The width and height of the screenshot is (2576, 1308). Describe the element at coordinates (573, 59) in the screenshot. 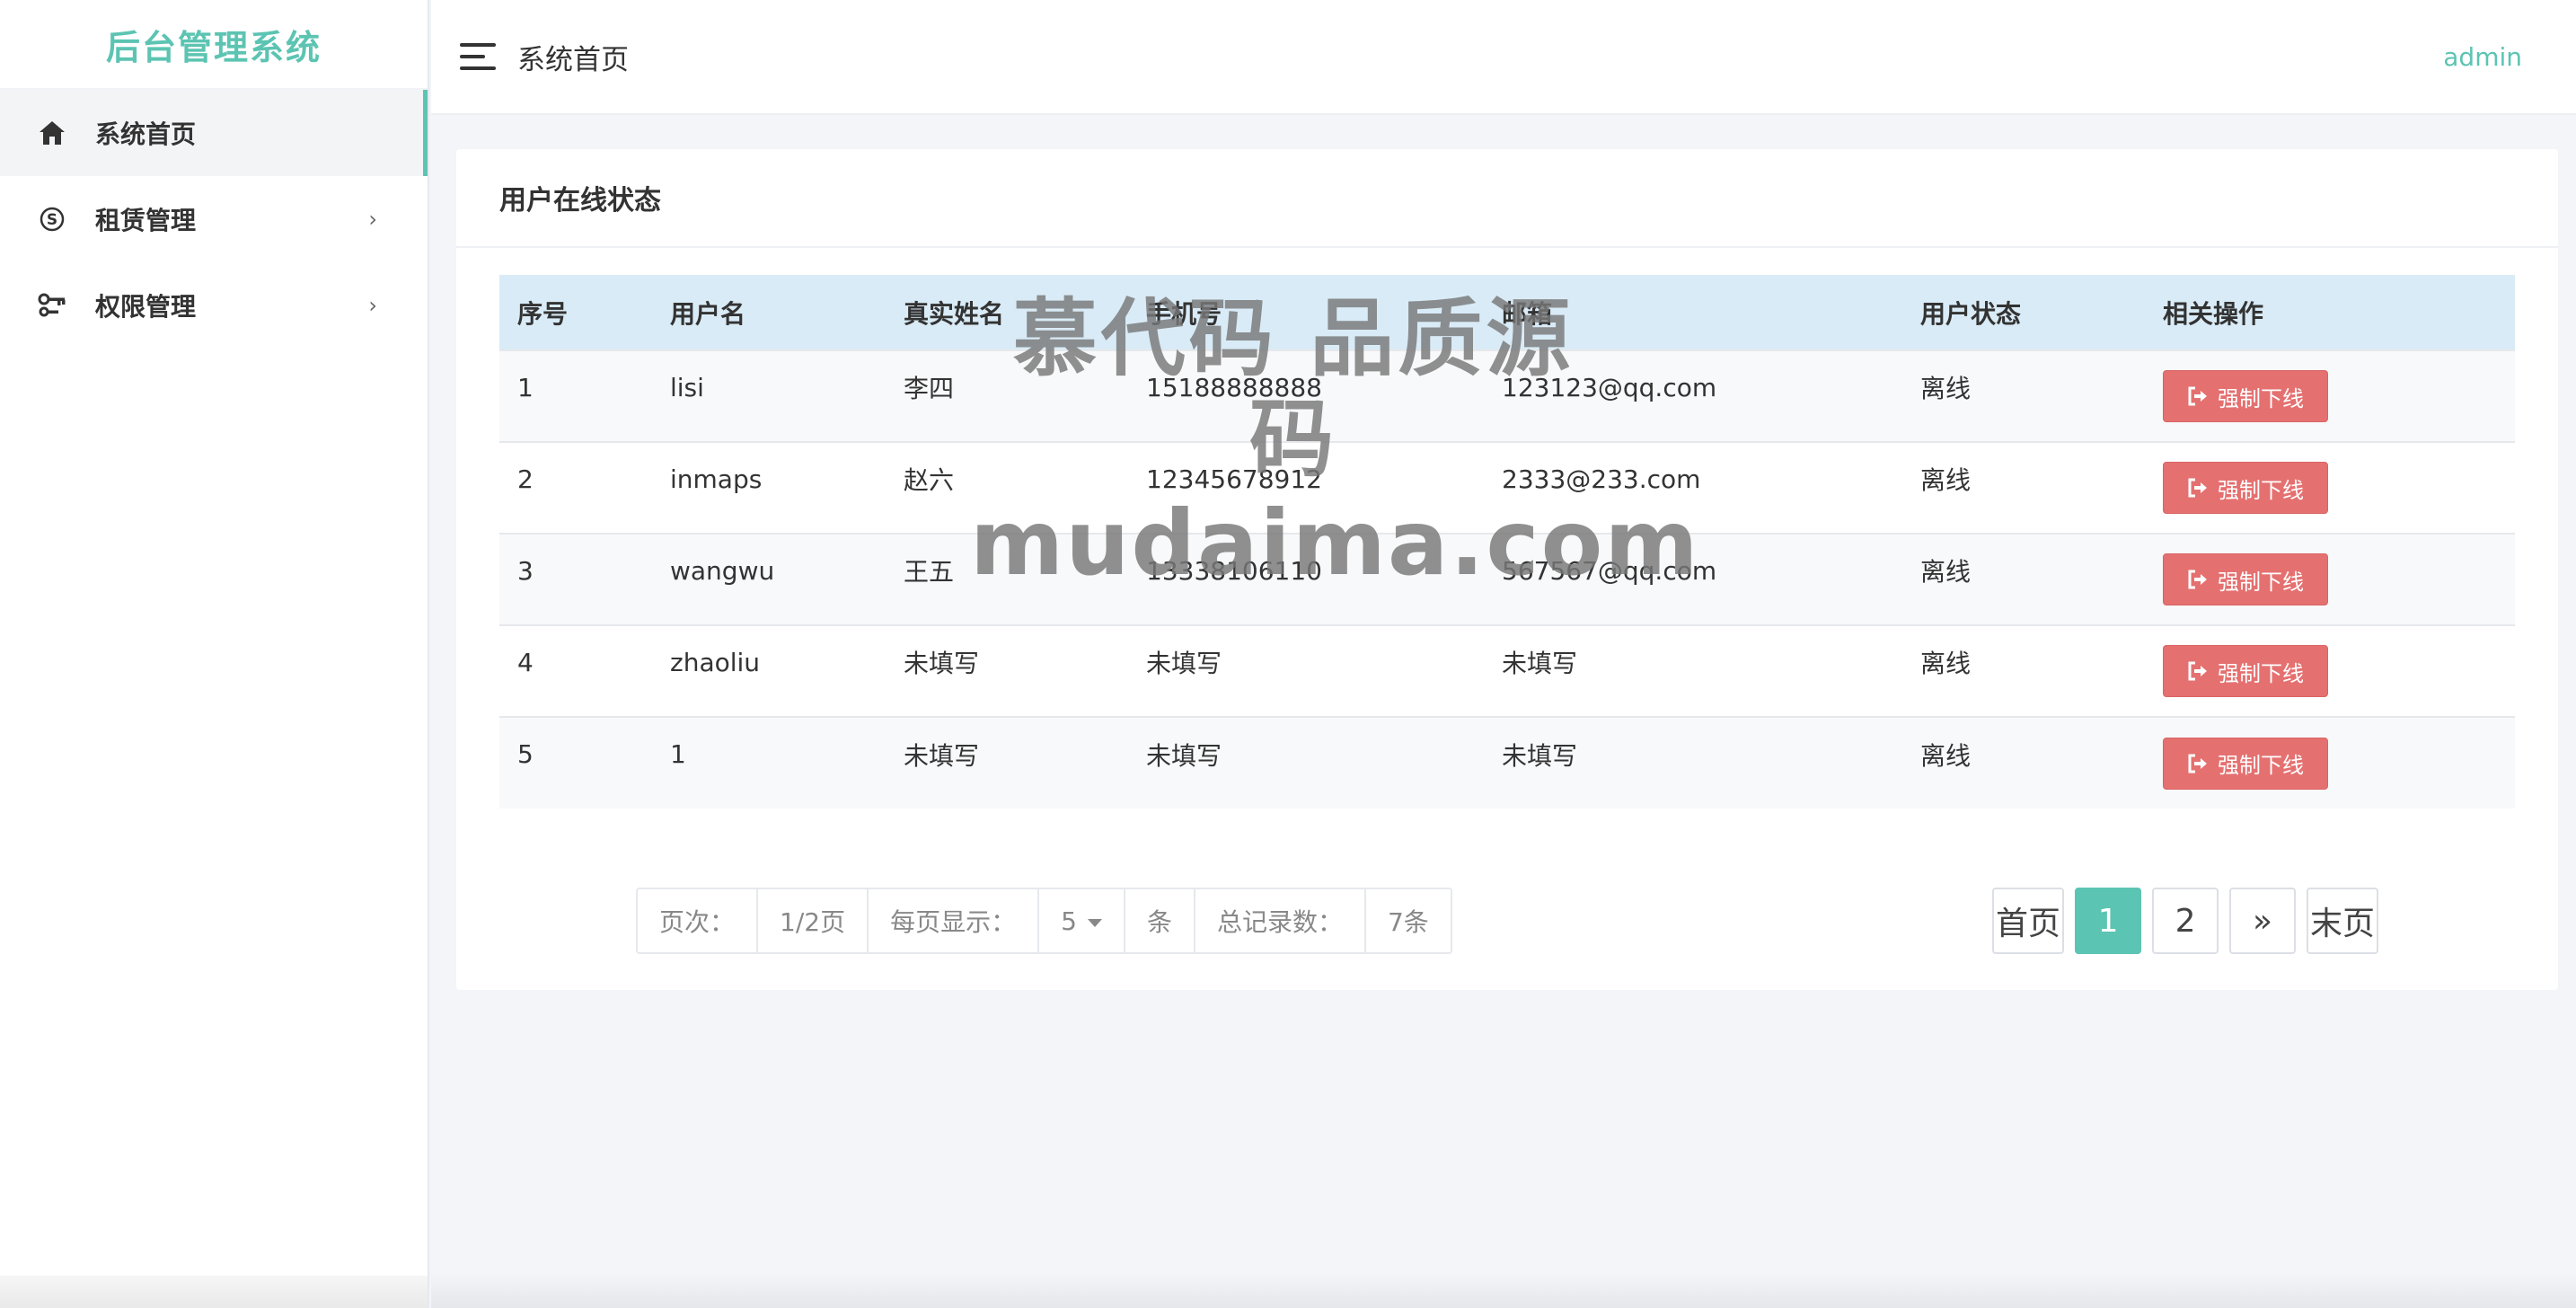

I see `page-title: 系统首页` at that location.